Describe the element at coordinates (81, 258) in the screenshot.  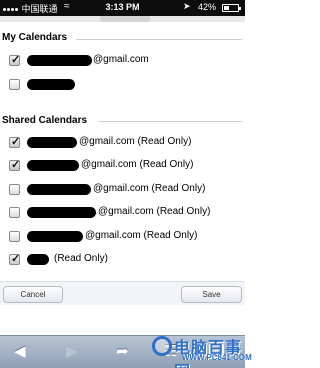
I see `calendar-label: (Read Only)` at that location.